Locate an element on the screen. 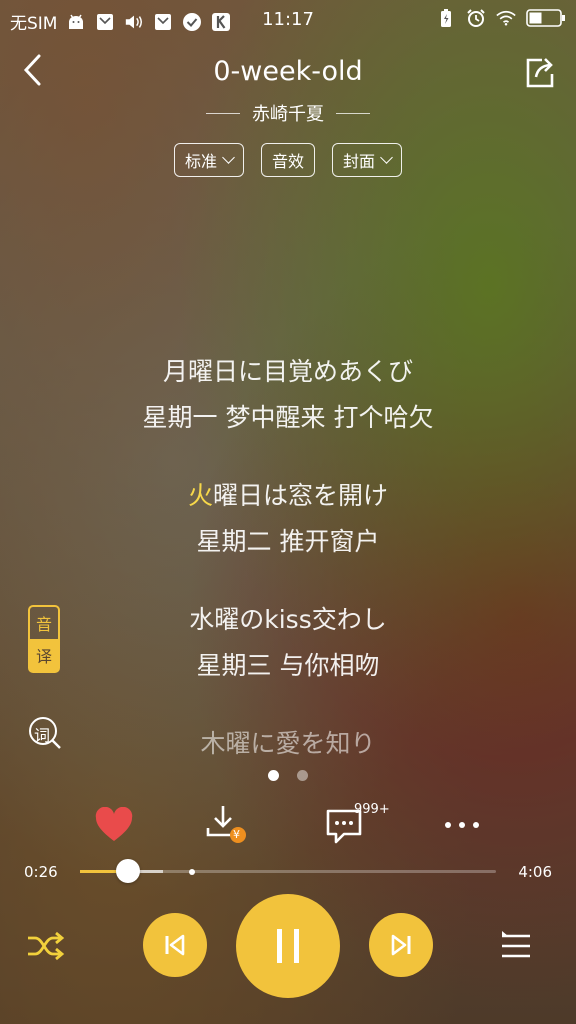 The height and width of the screenshot is (1024, 576). previous-button is located at coordinates (175, 945).